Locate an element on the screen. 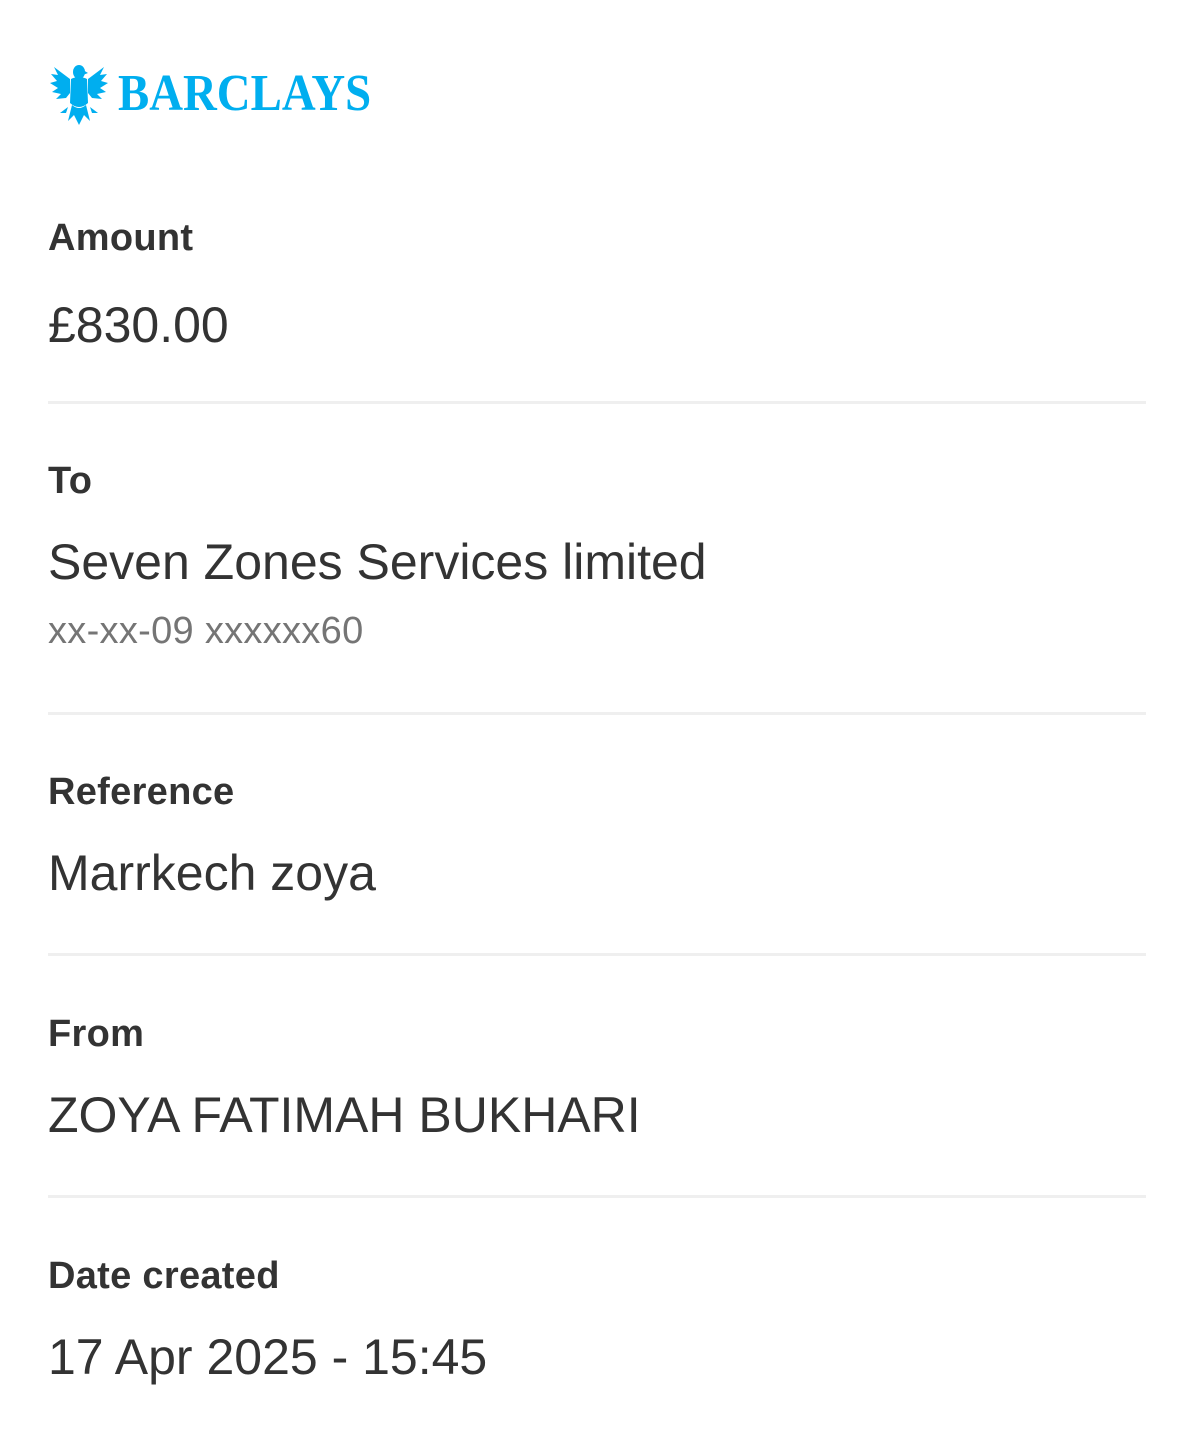 This screenshot has height=1444, width=1194. payee-label: To is located at coordinates (70, 481).